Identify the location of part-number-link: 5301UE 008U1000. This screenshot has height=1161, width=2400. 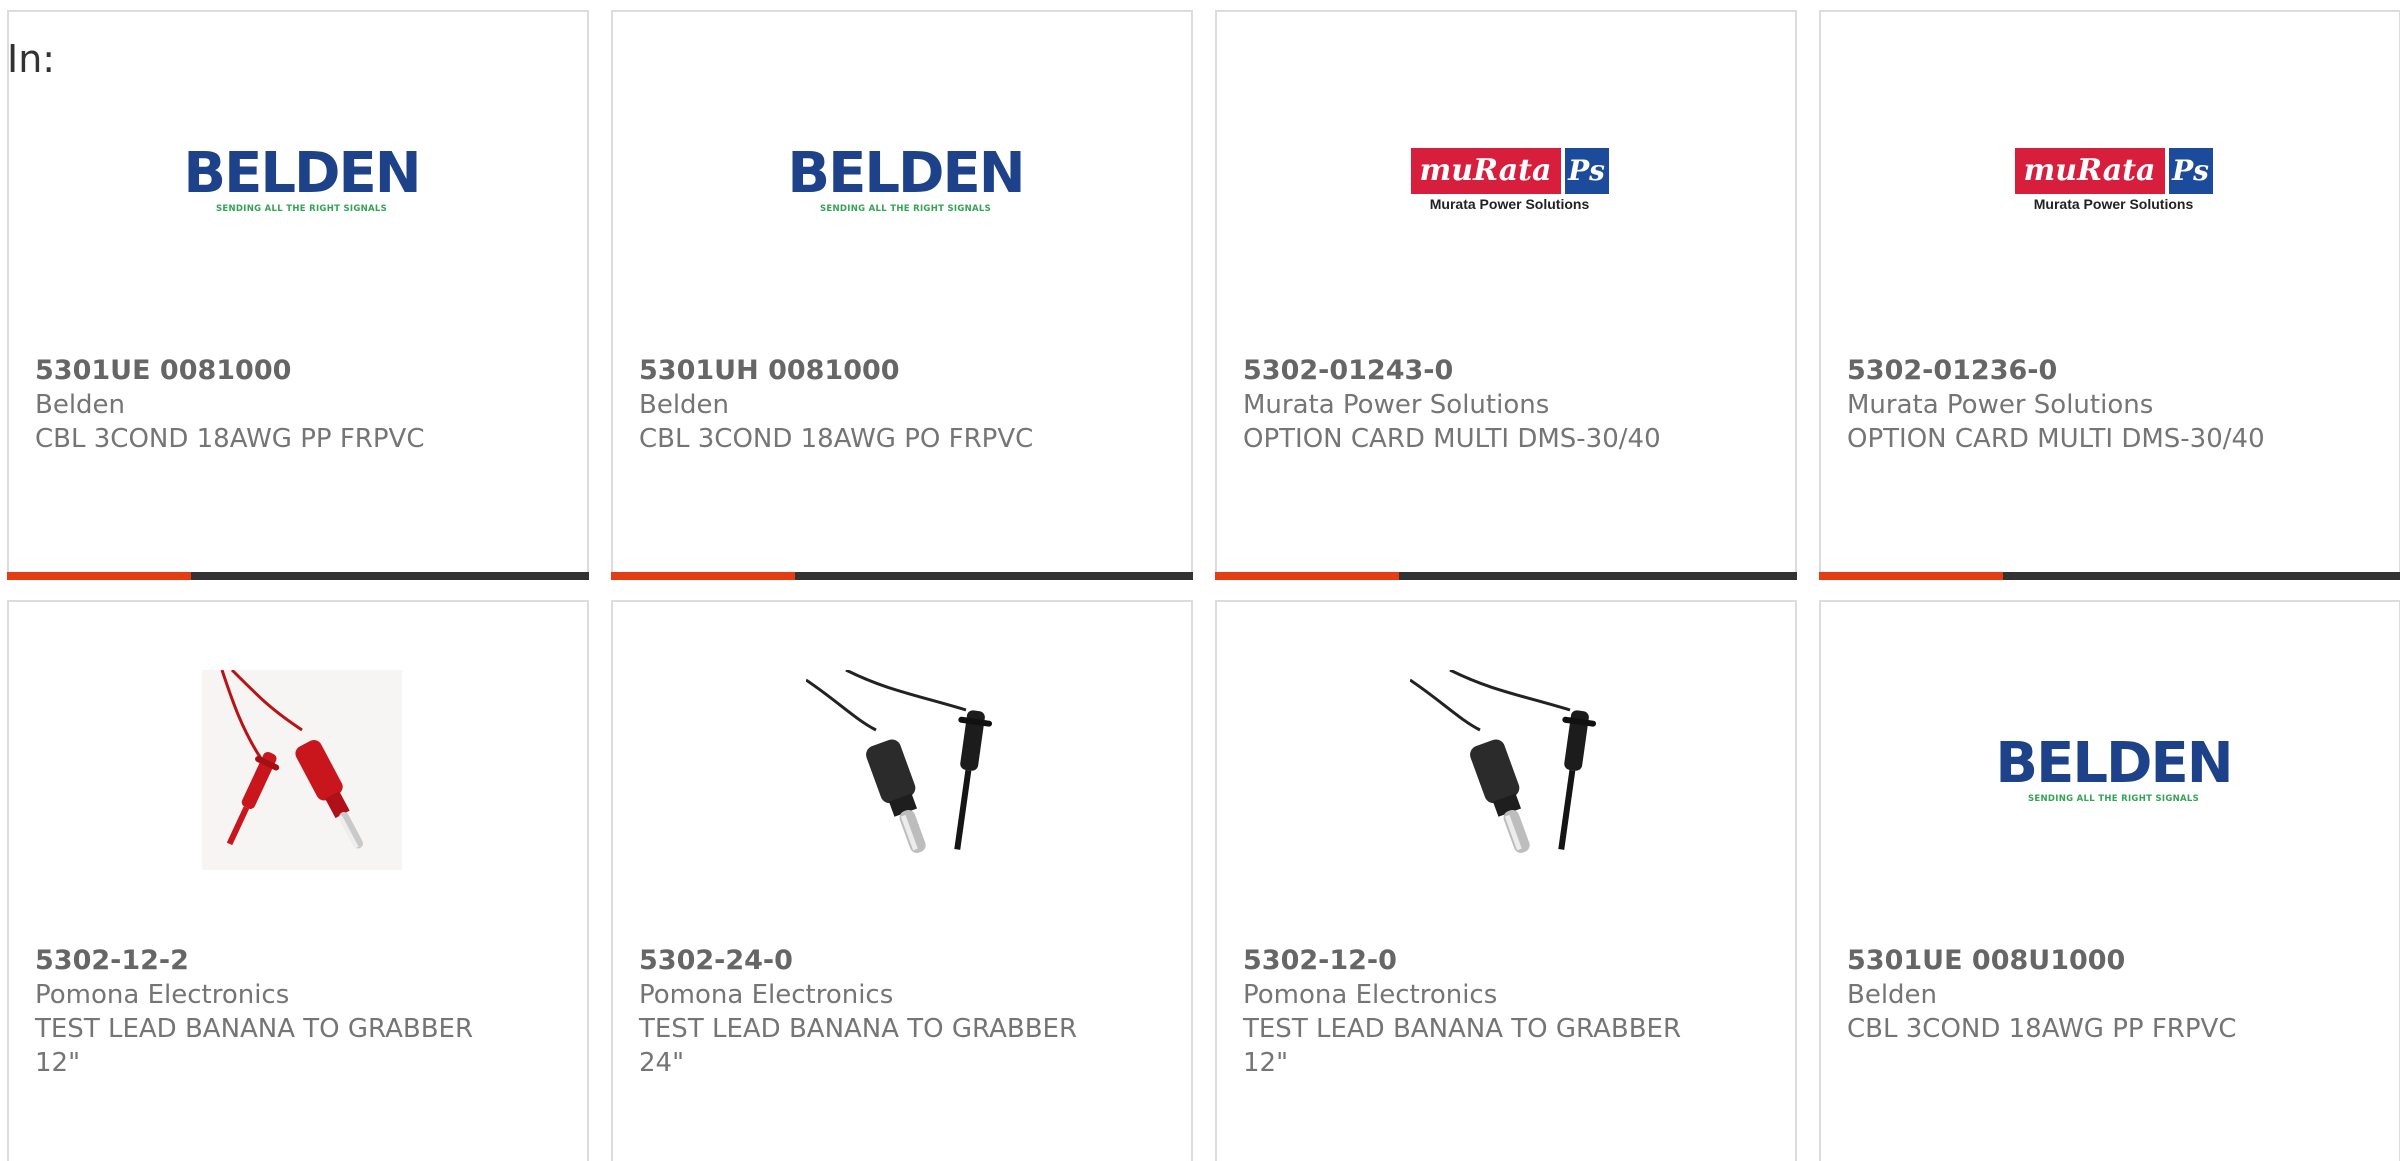
(2113, 961).